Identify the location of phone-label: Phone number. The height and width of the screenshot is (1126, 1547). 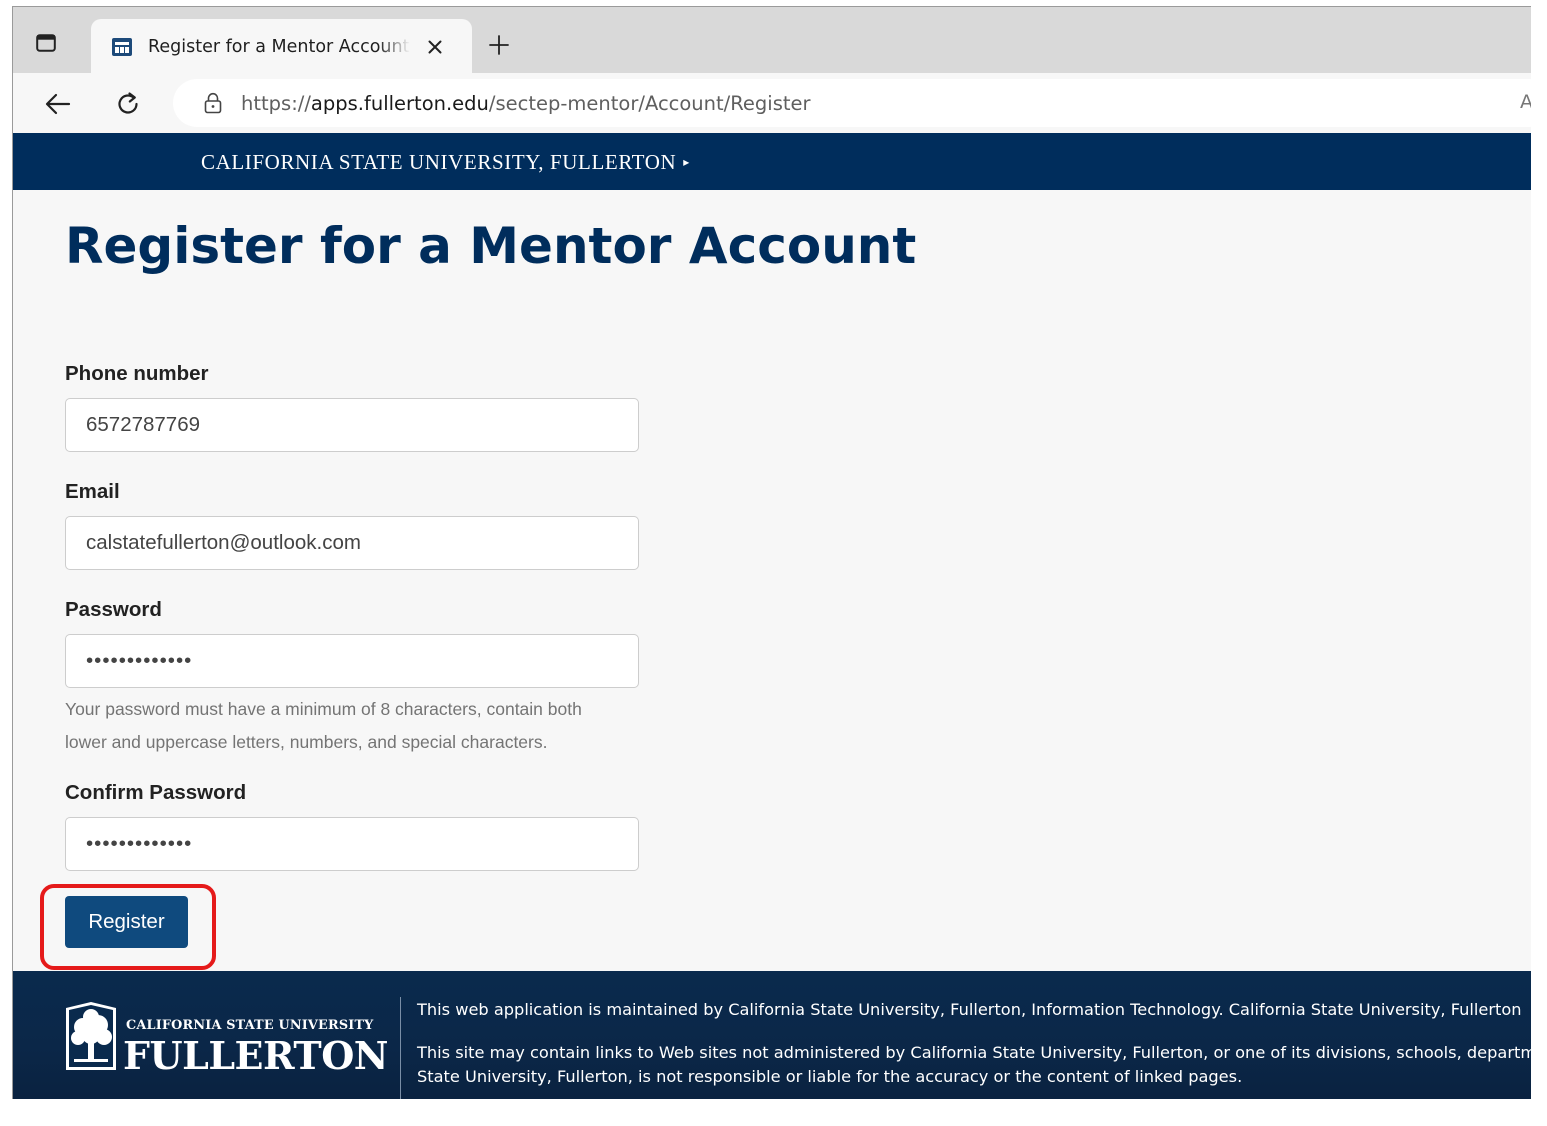
(137, 373).